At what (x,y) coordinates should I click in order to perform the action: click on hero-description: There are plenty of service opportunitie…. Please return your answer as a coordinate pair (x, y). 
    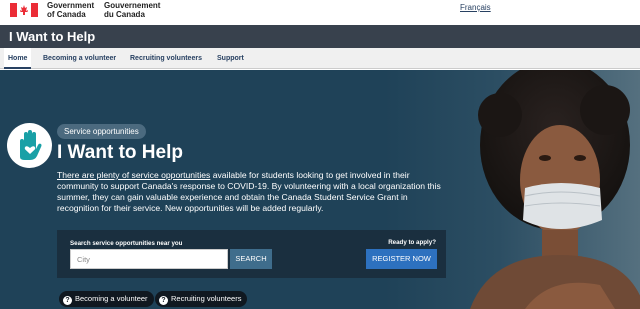
    Looking at the image, I should click on (249, 192).